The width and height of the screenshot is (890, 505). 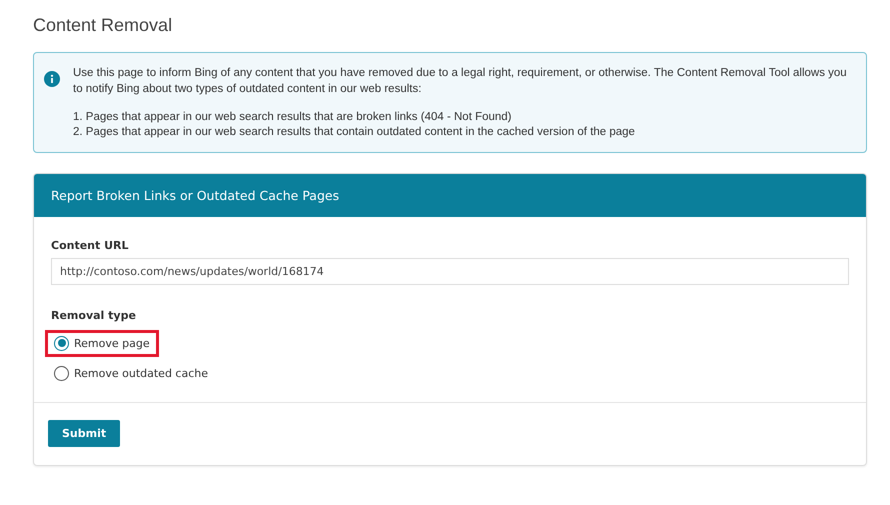 What do you see at coordinates (460, 81) in the screenshot?
I see `info-text: Use this page to inform Bing of any content that you have removed due to a legal right, requirement, or otherwise. The Content Removal Tool allows you to notify Bing about two types of outdated content in our web results:` at bounding box center [460, 81].